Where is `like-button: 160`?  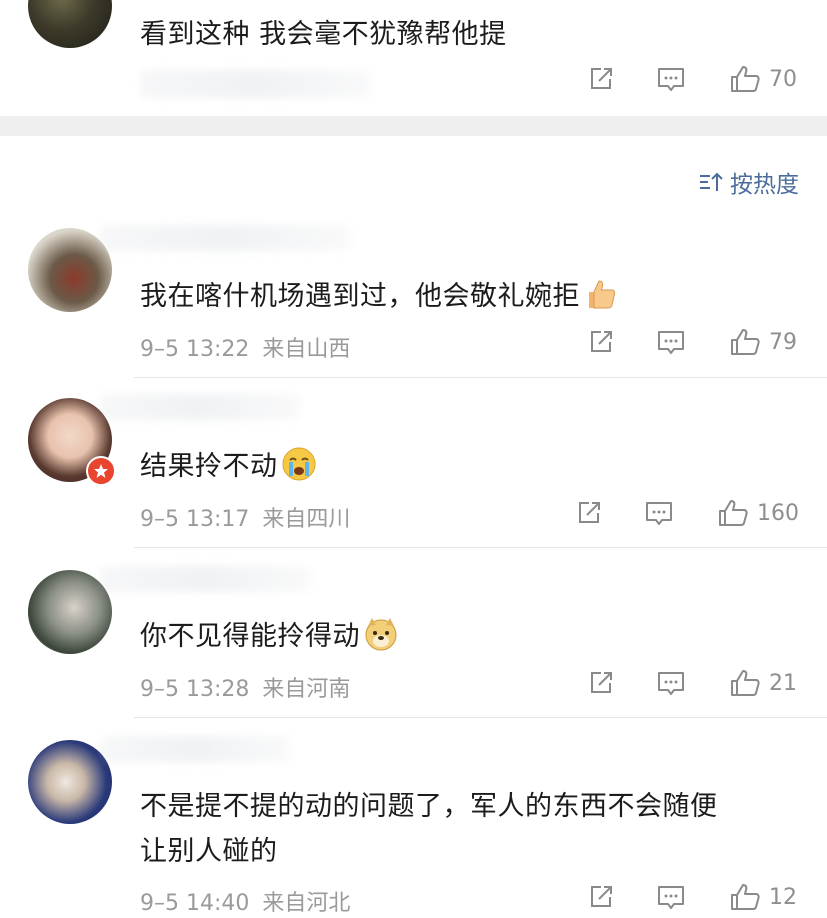
like-button: 160 is located at coordinates (758, 513).